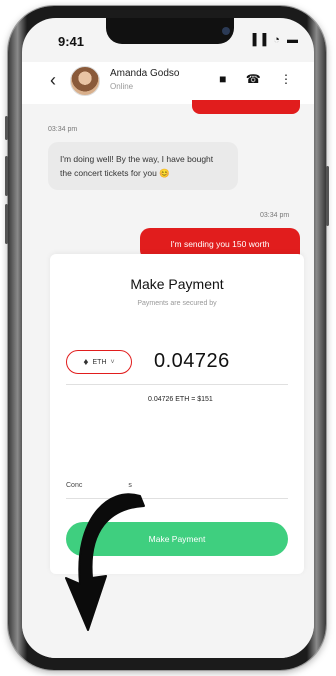  I want to click on concert-field-underline, so click(177, 498).